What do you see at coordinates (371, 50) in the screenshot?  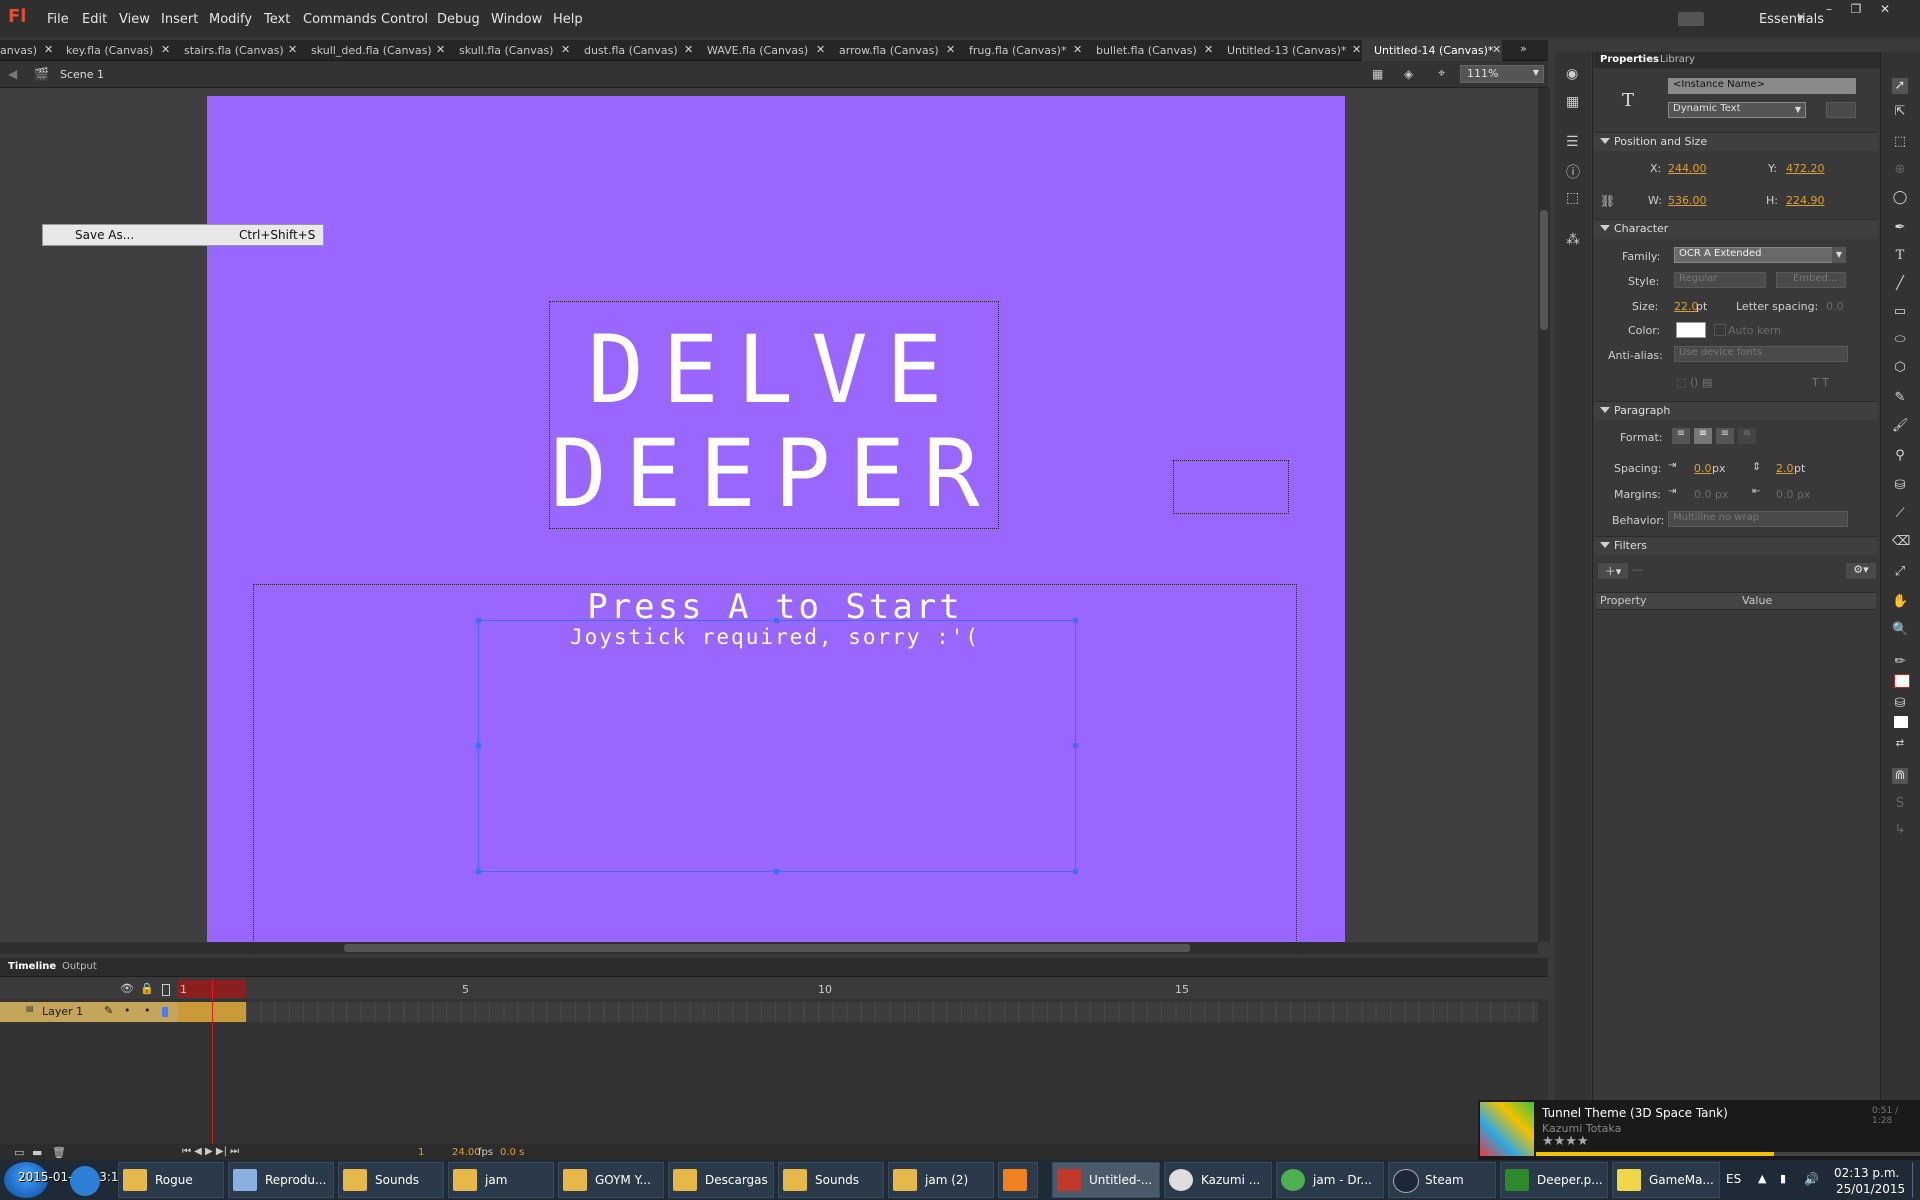 I see `tab-document: skull_ded.fla (Canvas)` at bounding box center [371, 50].